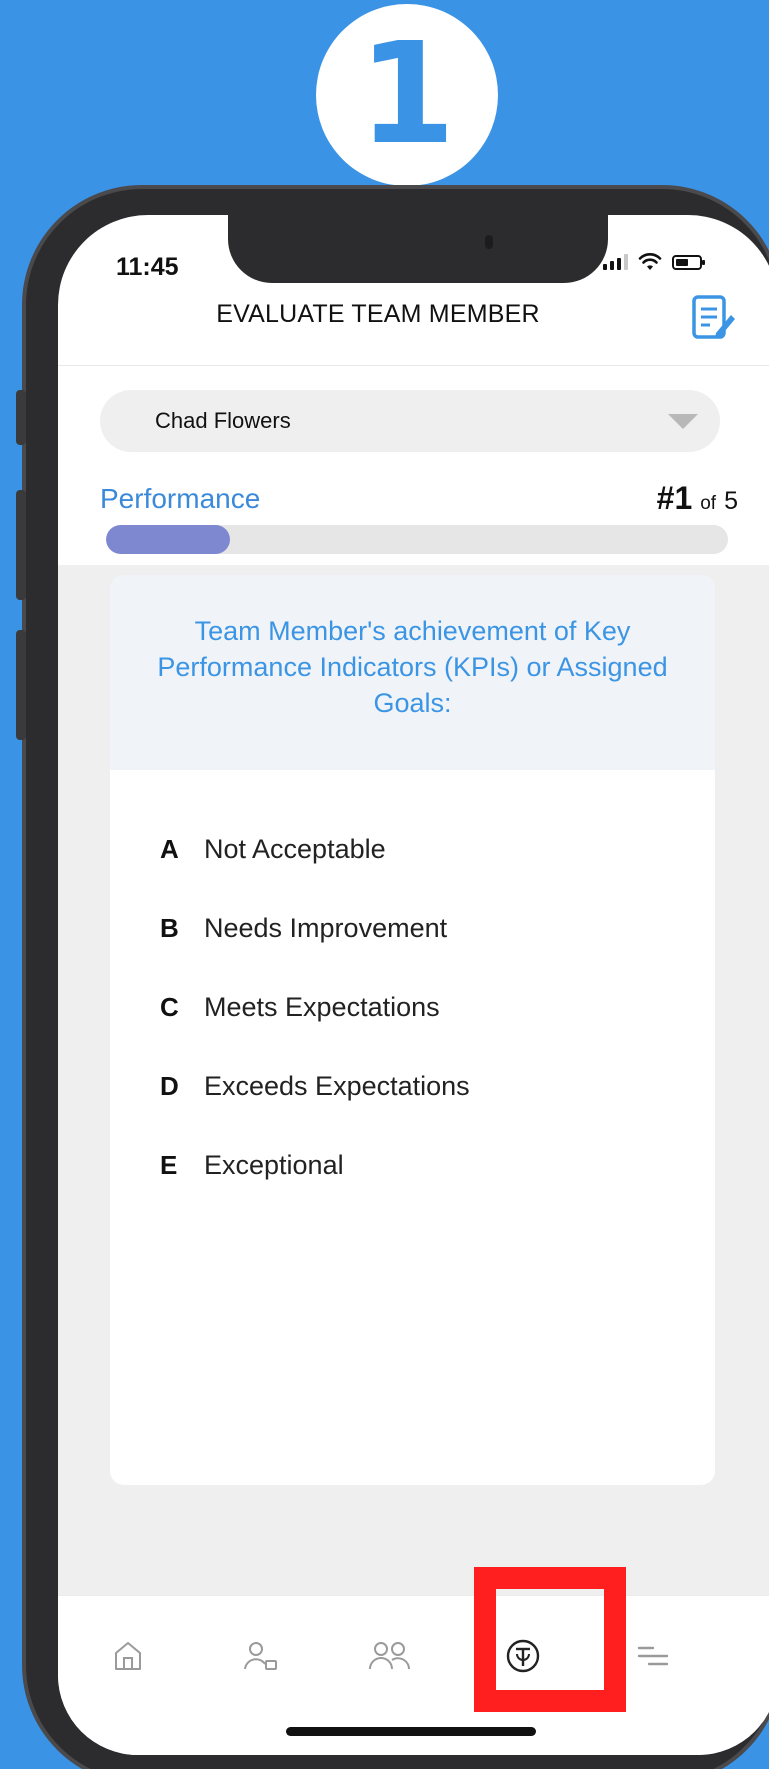 This screenshot has width=769, height=1769. I want to click on nav-home, so click(128, 1656).